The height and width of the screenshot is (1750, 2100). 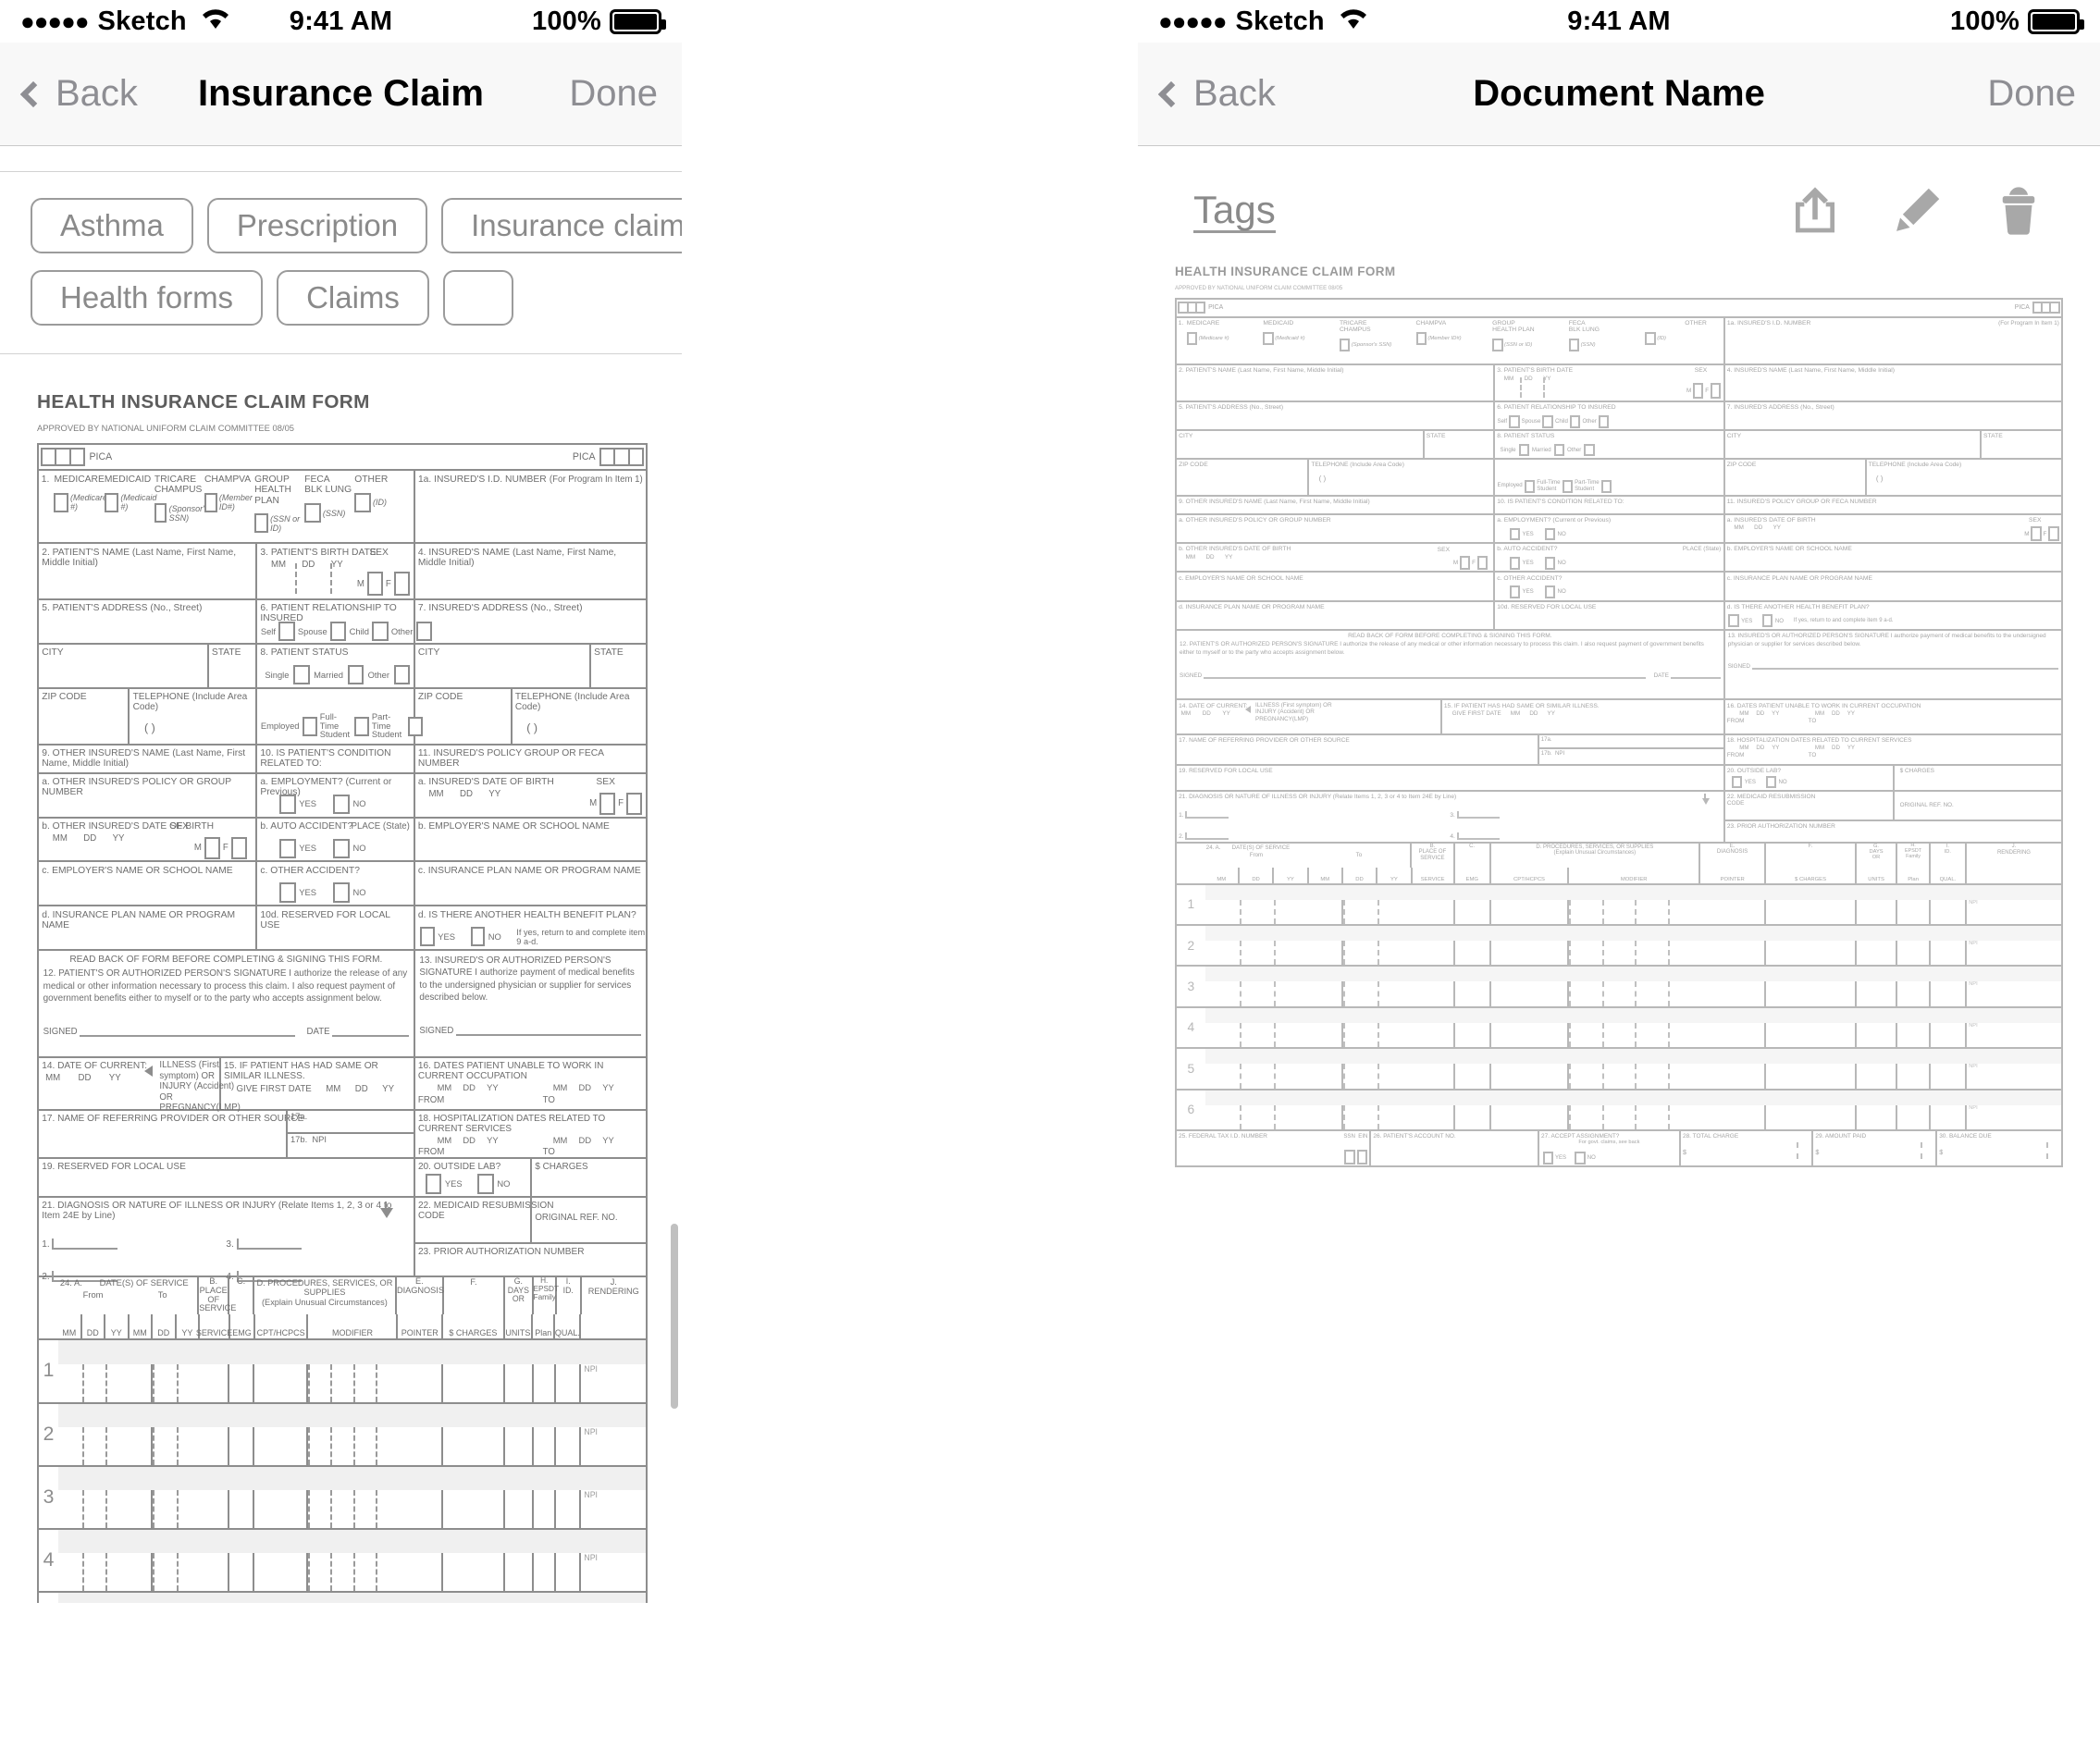 I want to click on share-icon, so click(x=1815, y=211).